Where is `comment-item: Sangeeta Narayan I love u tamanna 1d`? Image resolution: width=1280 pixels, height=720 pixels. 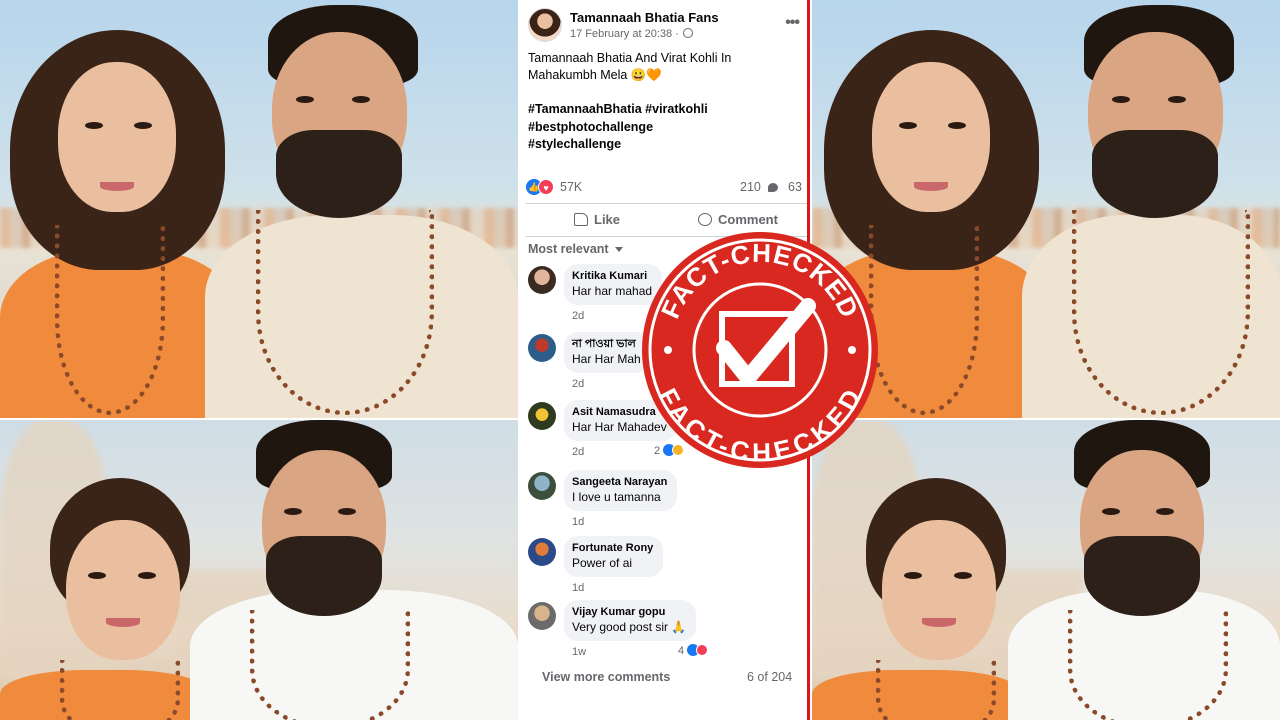 comment-item: Sangeeta Narayan I love u tamanna 1d is located at coordinates (664, 501).